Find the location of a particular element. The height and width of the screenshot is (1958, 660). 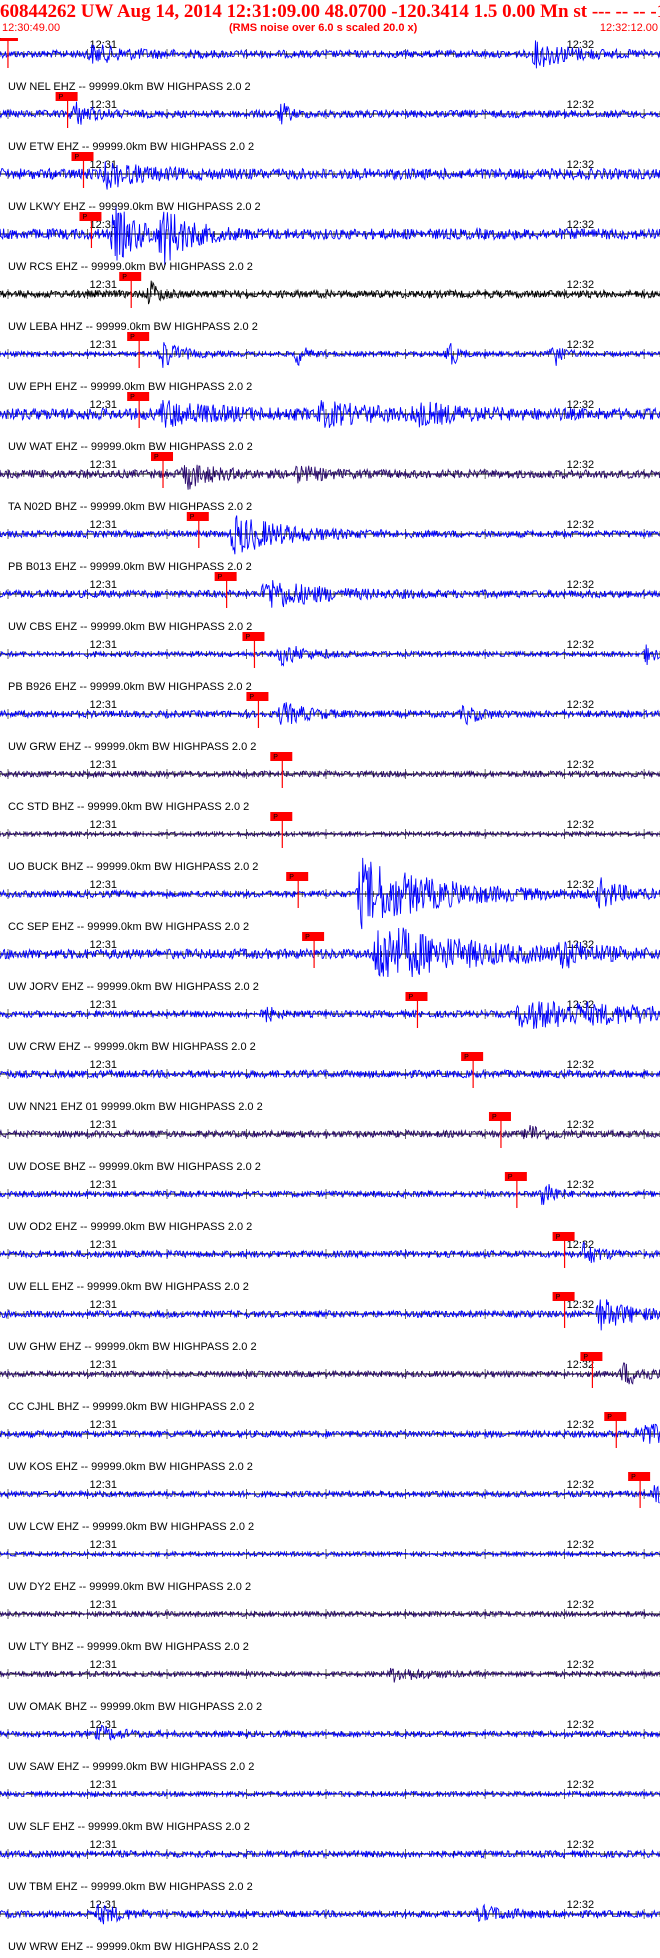

start-time: 12:30:49.00 is located at coordinates (31, 28).